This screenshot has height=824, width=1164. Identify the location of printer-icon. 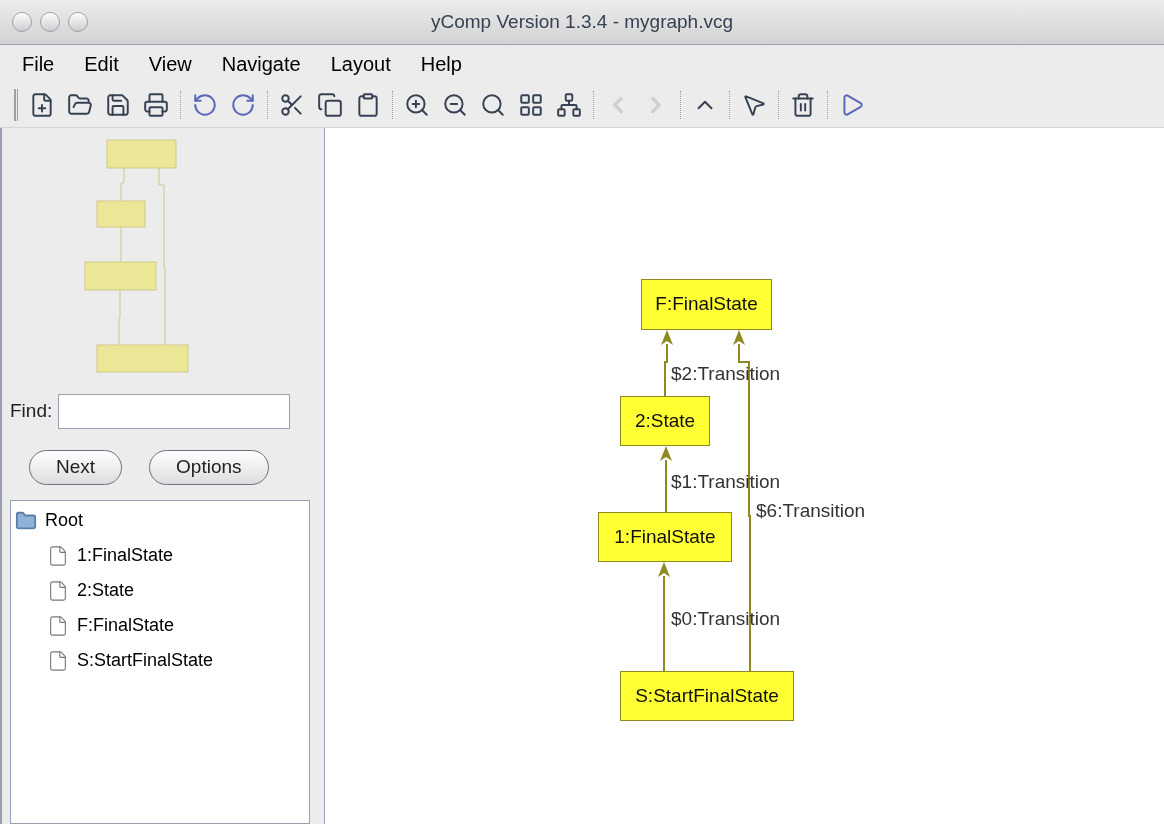
(156, 105).